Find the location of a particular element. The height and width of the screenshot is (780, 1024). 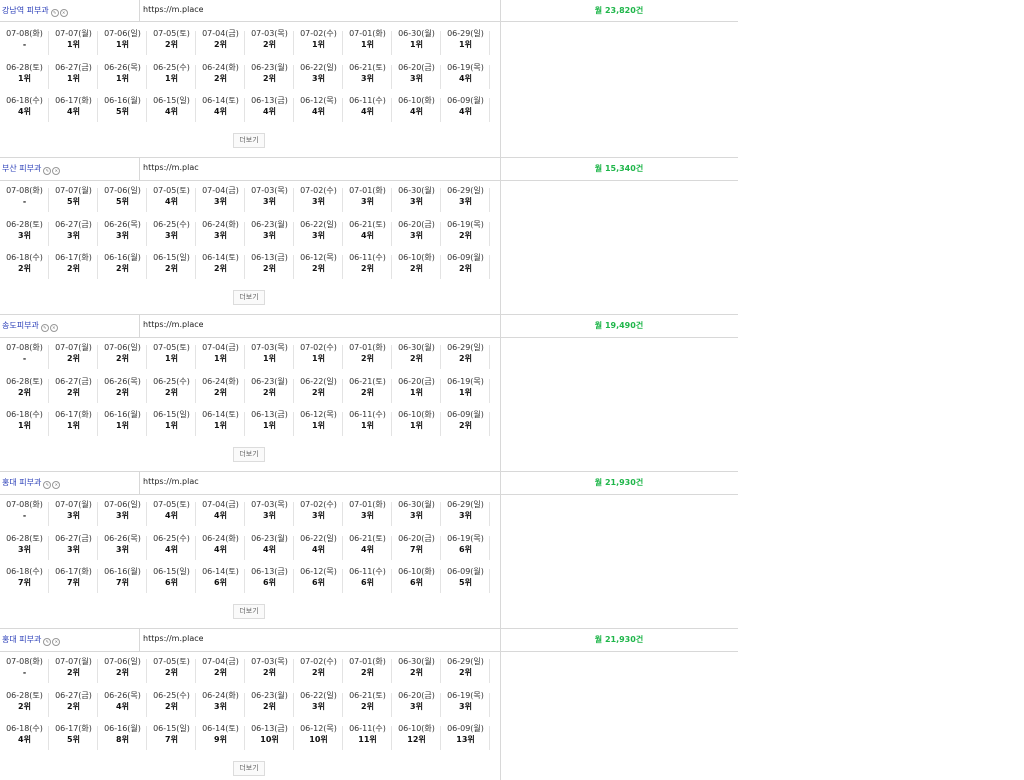

rank-date: 07-05(토) is located at coordinates (171, 504).